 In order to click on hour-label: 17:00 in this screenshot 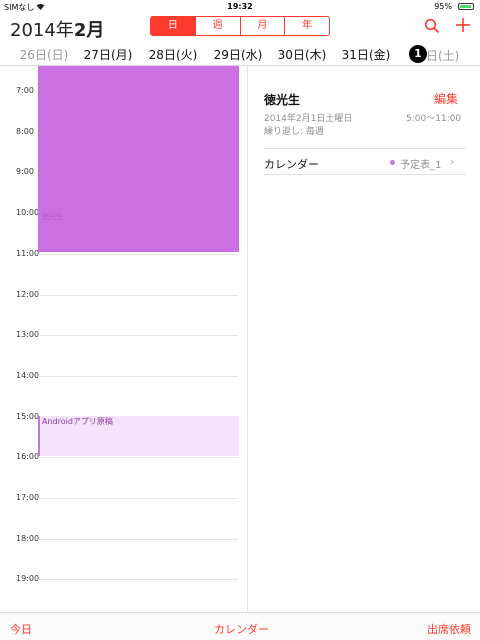, I will do `click(28, 497)`.